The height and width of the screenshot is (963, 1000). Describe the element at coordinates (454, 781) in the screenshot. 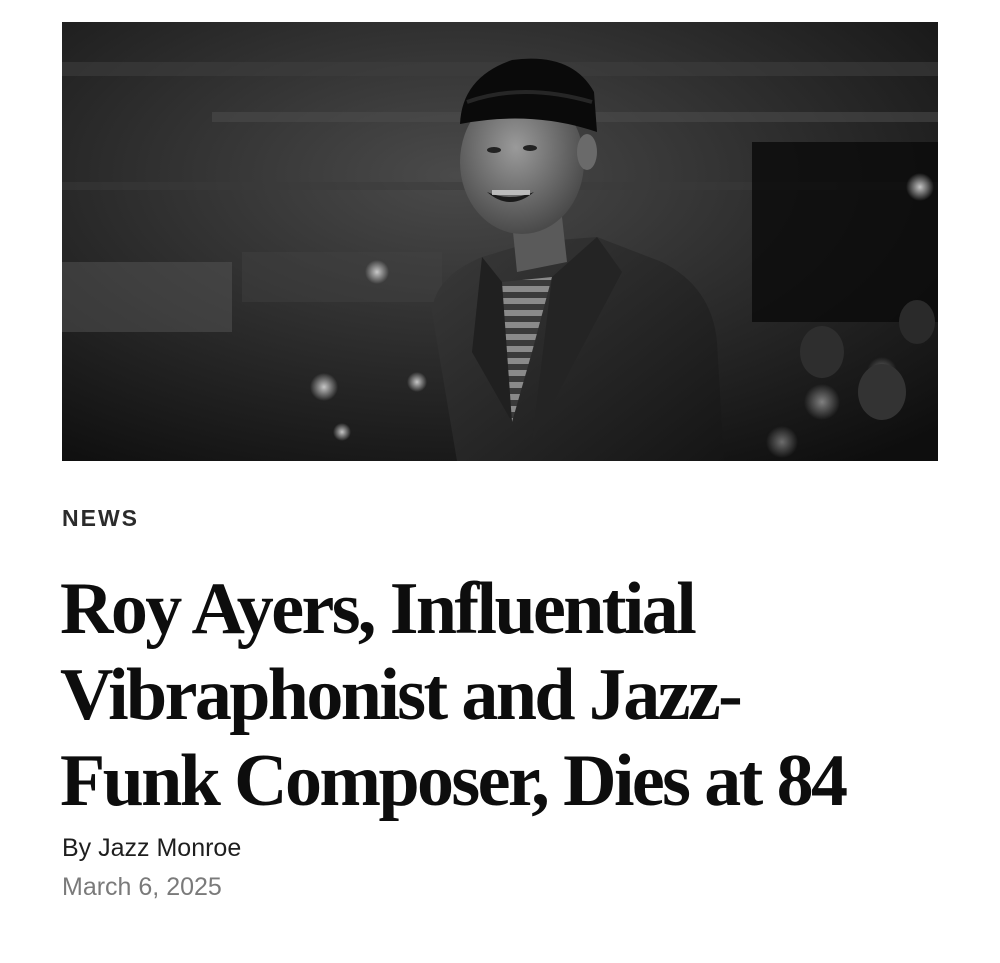

I see `headline-line-3: Funk Composer, Dies at 84` at that location.